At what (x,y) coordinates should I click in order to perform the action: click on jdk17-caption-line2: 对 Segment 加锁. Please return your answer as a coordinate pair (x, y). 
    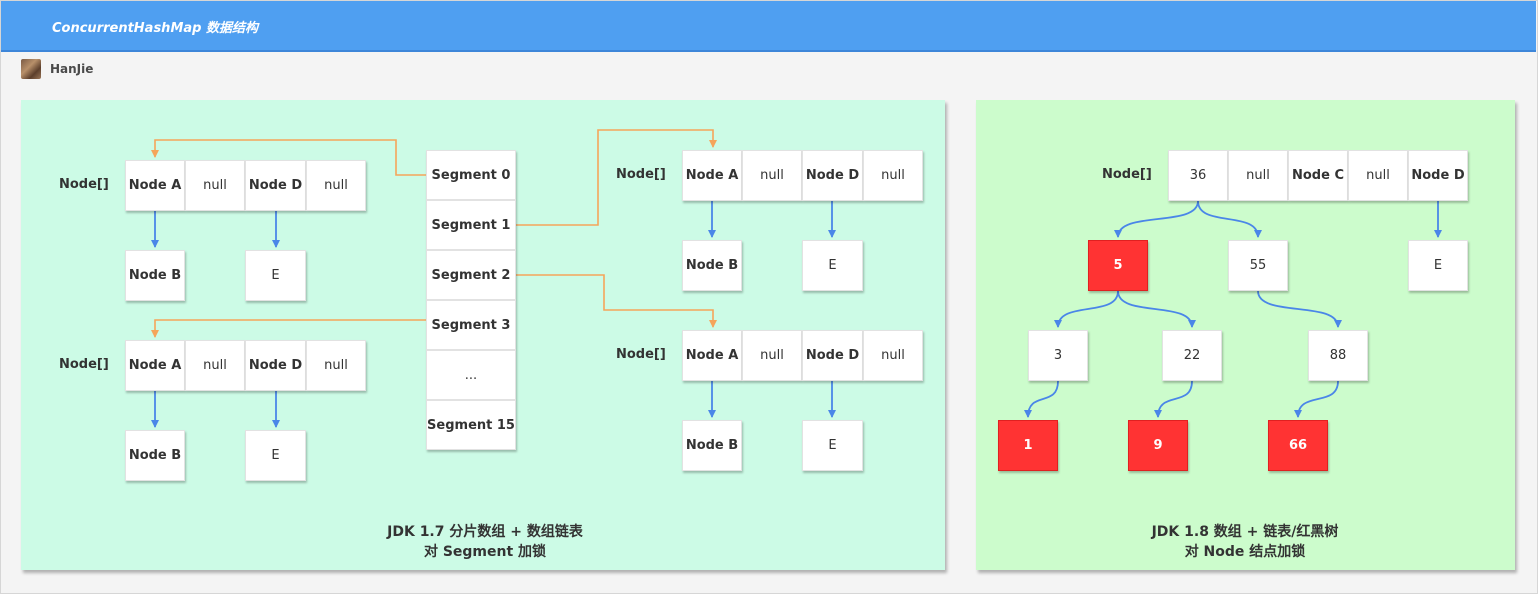
    Looking at the image, I should click on (485, 552).